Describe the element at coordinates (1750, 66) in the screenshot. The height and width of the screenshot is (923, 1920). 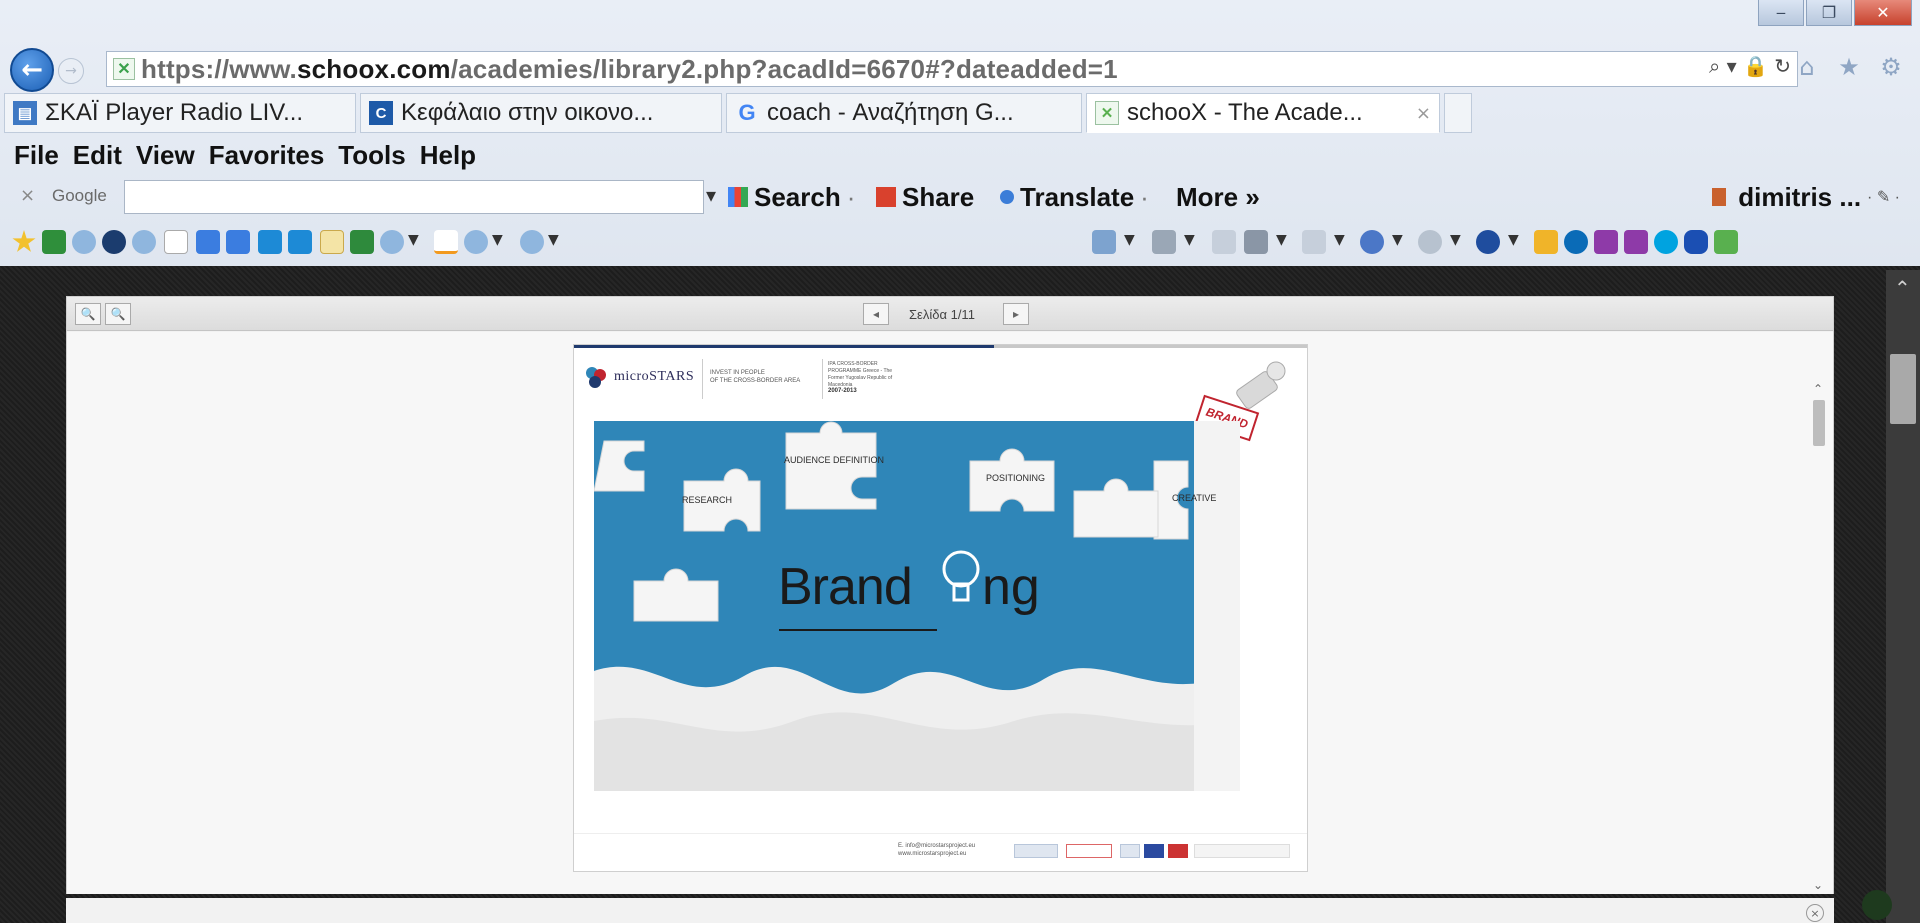
I see `address-tools-icons: ⌕ ▾ 🔒 ↻` at that location.